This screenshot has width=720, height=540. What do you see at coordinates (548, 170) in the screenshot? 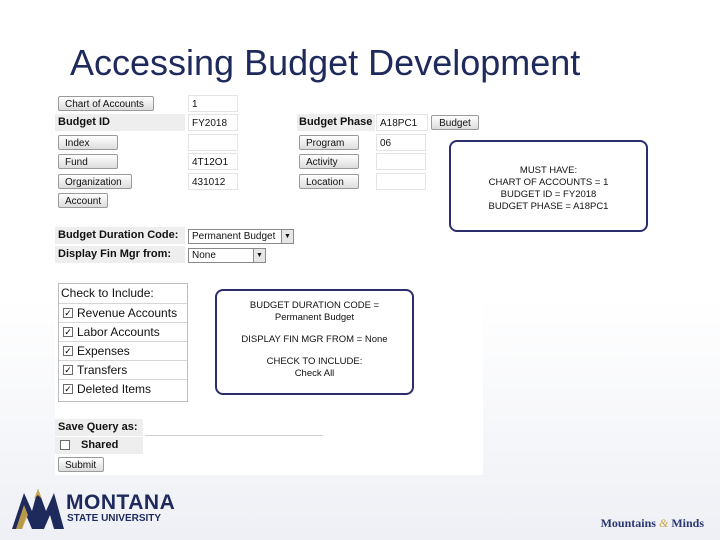
I see `callout-line: MUST HAVE:` at bounding box center [548, 170].